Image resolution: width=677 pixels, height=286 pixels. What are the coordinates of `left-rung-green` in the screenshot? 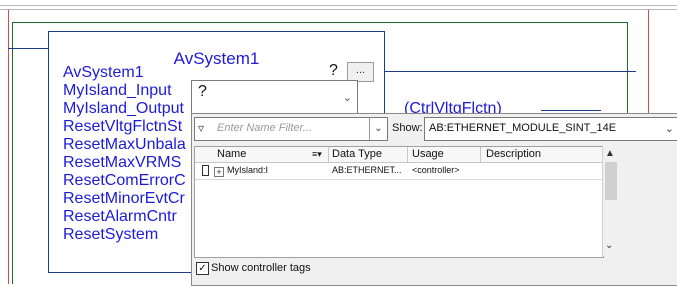 It's located at (12, 153).